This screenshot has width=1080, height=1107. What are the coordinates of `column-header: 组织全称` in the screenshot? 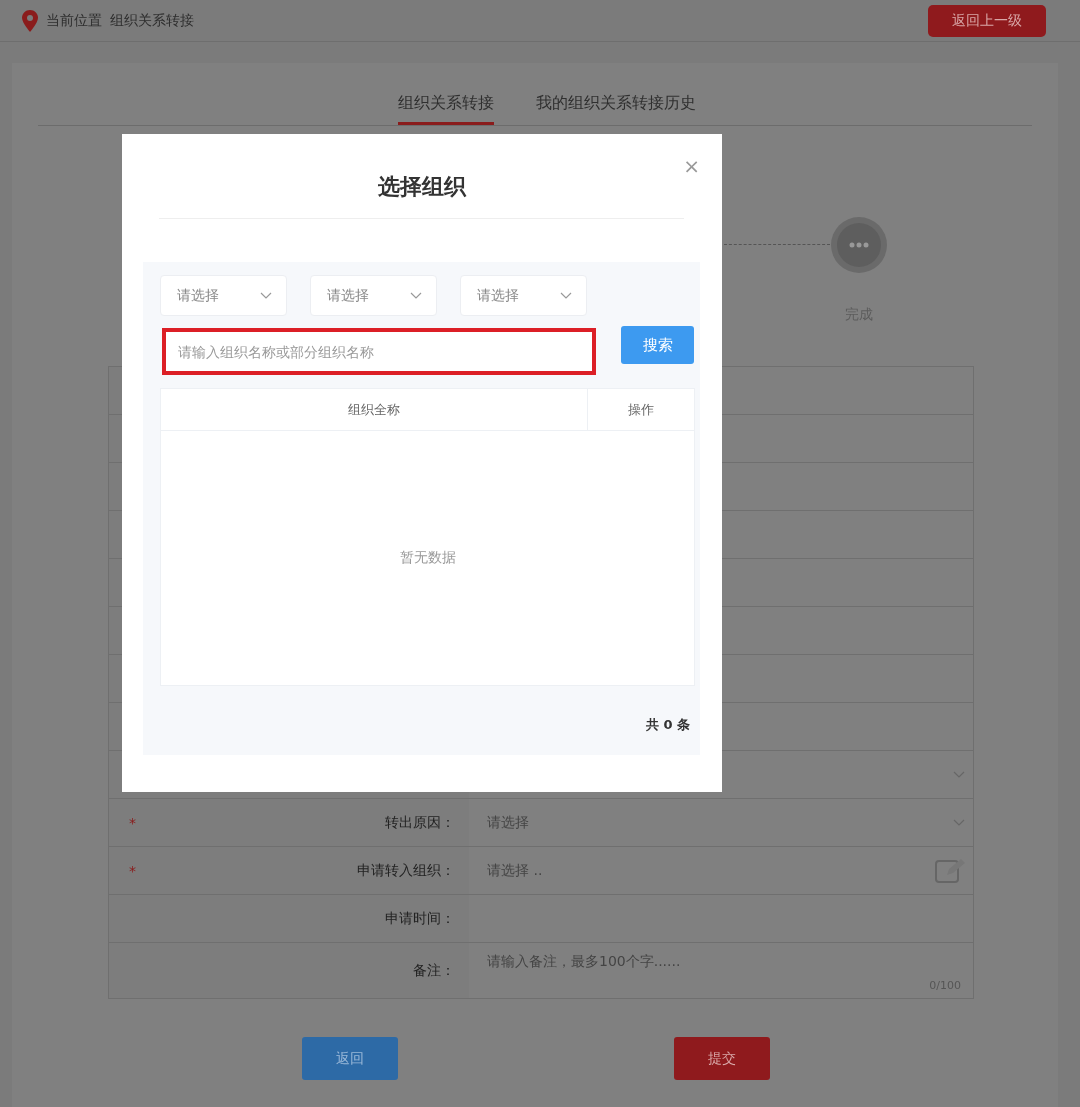 It's located at (374, 409).